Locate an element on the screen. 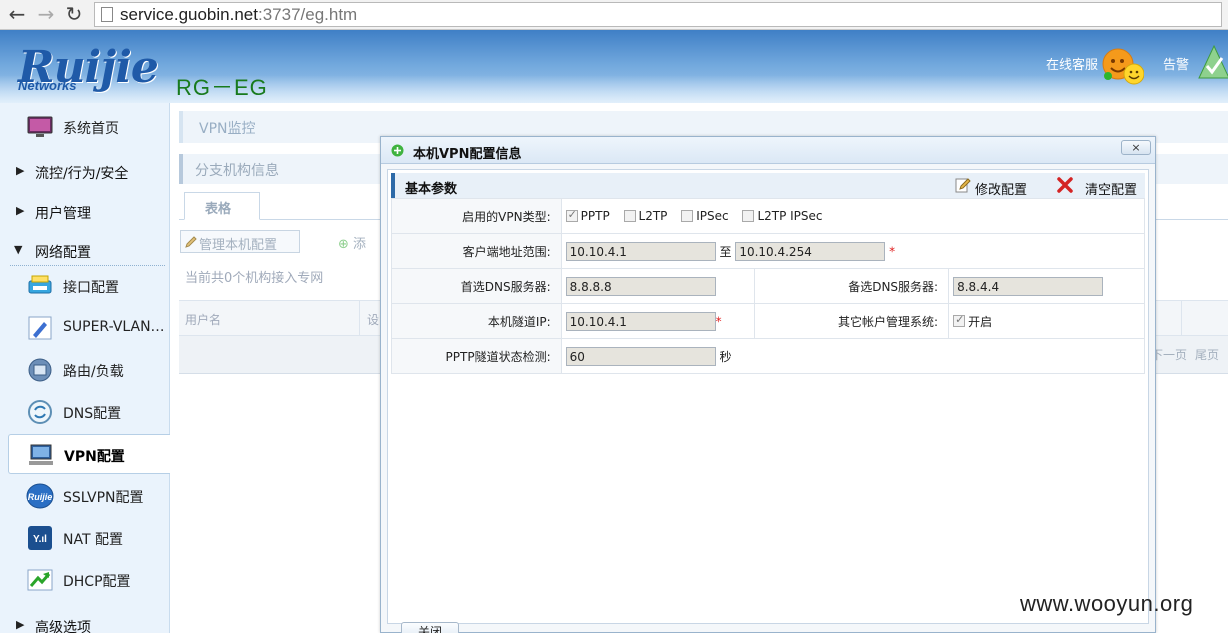 The image size is (1228, 633). panel-header: 基本参数 修改配置 清空配置 is located at coordinates (768, 185).